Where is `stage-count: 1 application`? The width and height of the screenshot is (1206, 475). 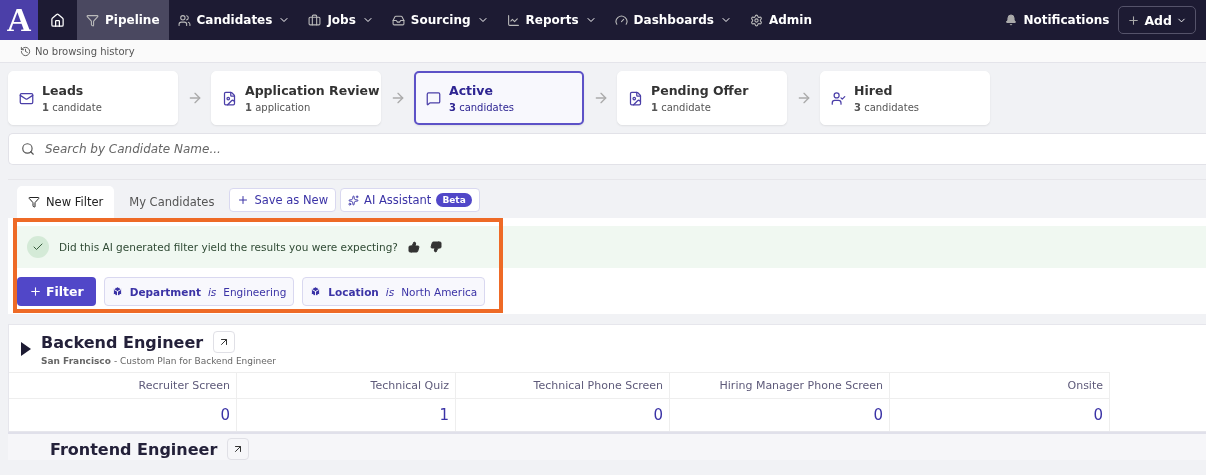 stage-count: 1 application is located at coordinates (278, 107).